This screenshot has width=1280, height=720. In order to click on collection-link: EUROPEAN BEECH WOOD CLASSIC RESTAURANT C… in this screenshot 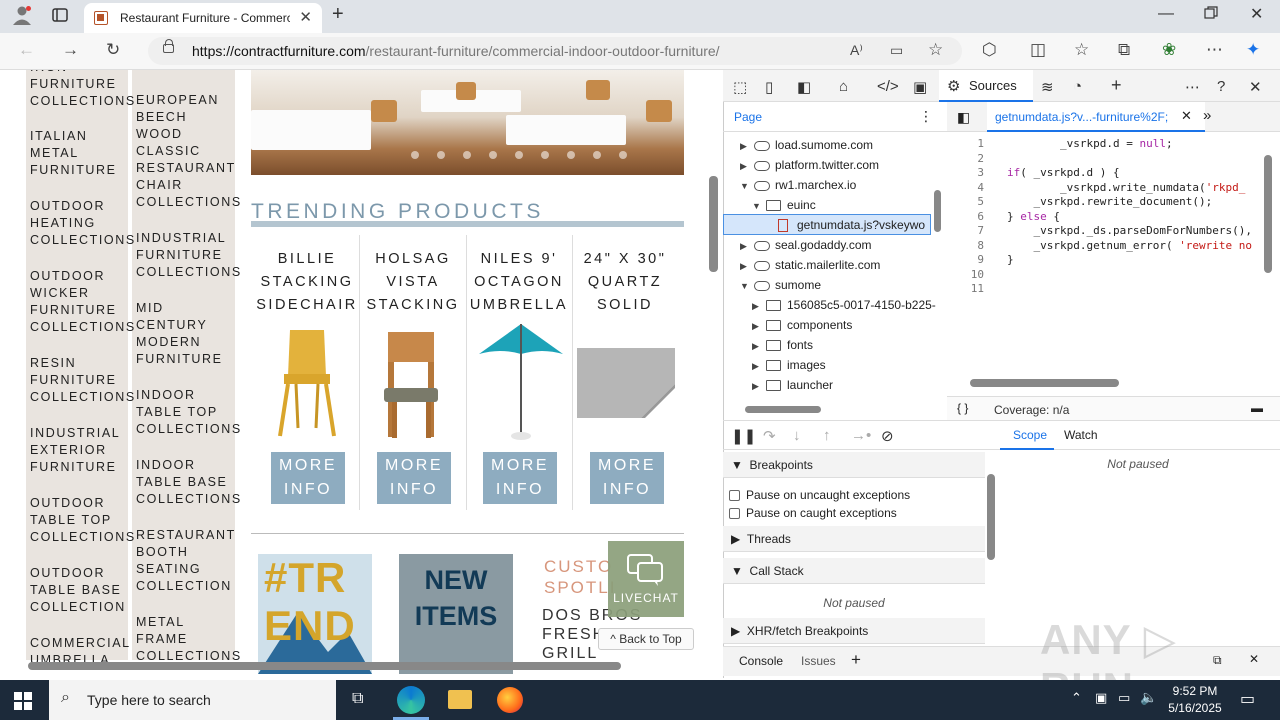, I will do `click(189, 151)`.